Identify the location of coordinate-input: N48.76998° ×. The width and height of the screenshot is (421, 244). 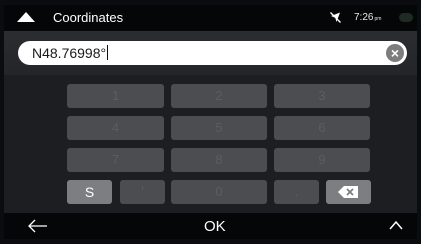
(212, 53).